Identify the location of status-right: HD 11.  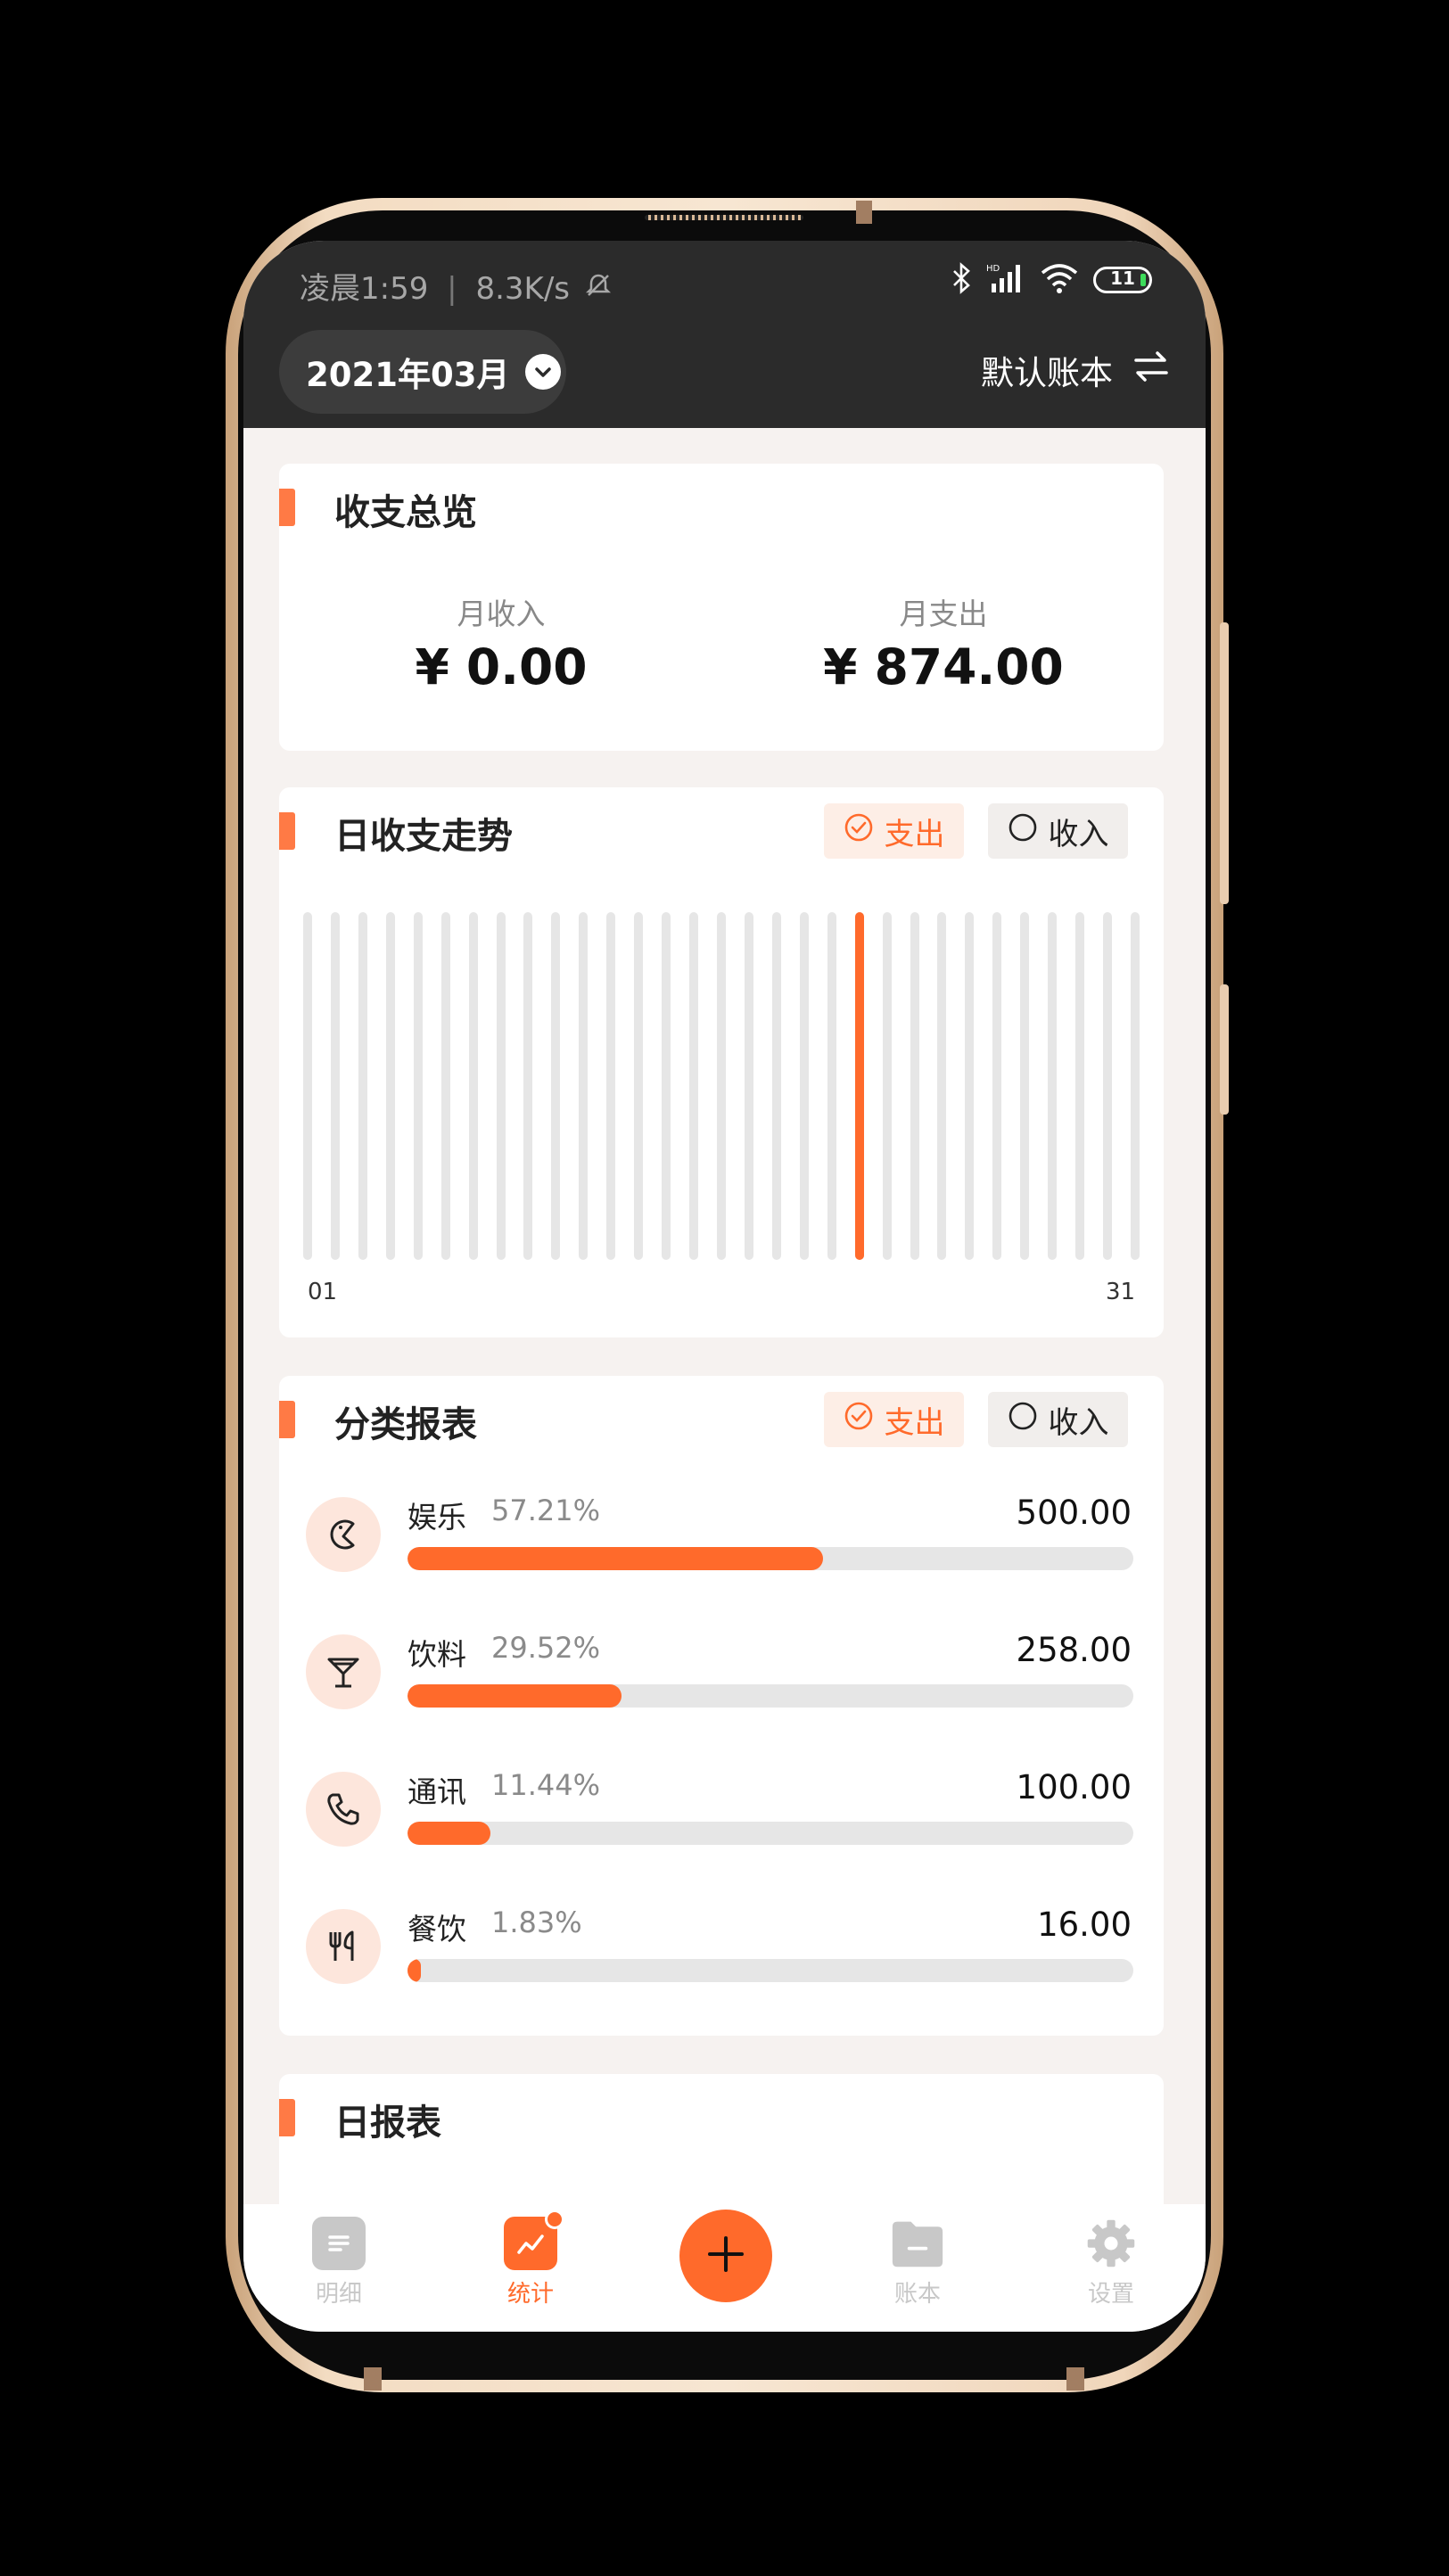
(1051, 280).